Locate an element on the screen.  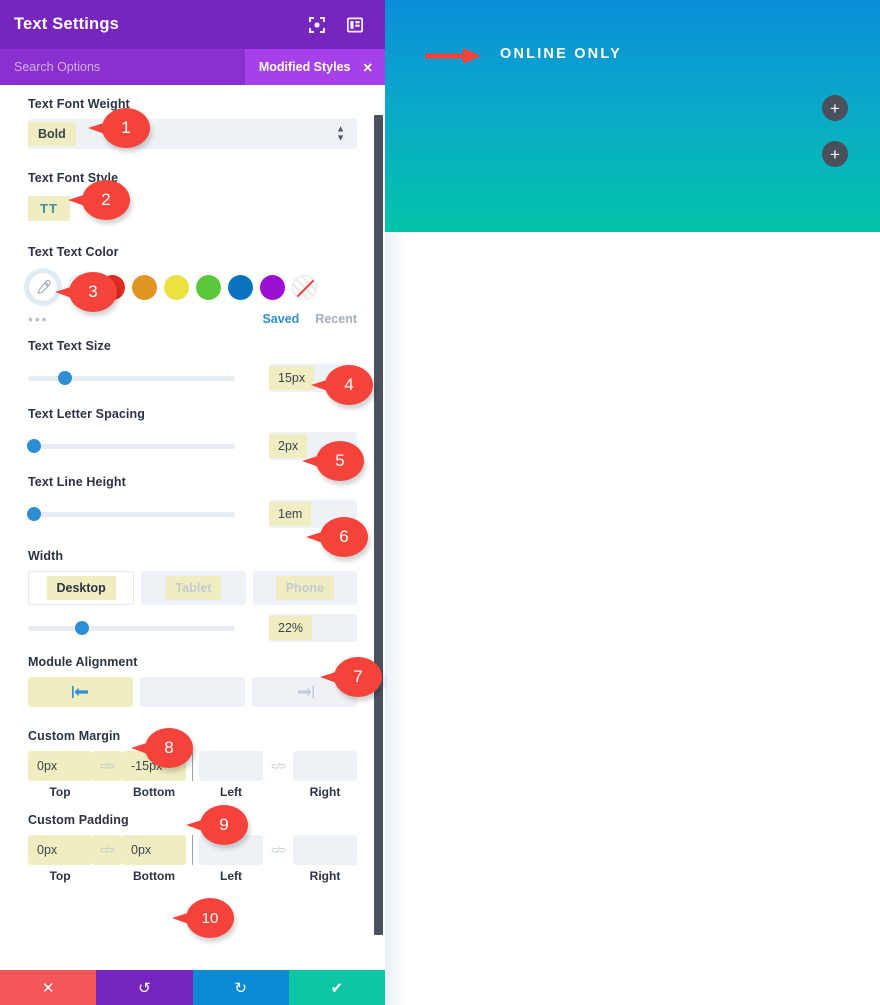
letter-spacing-value-field: 2px is located at coordinates (313, 446).